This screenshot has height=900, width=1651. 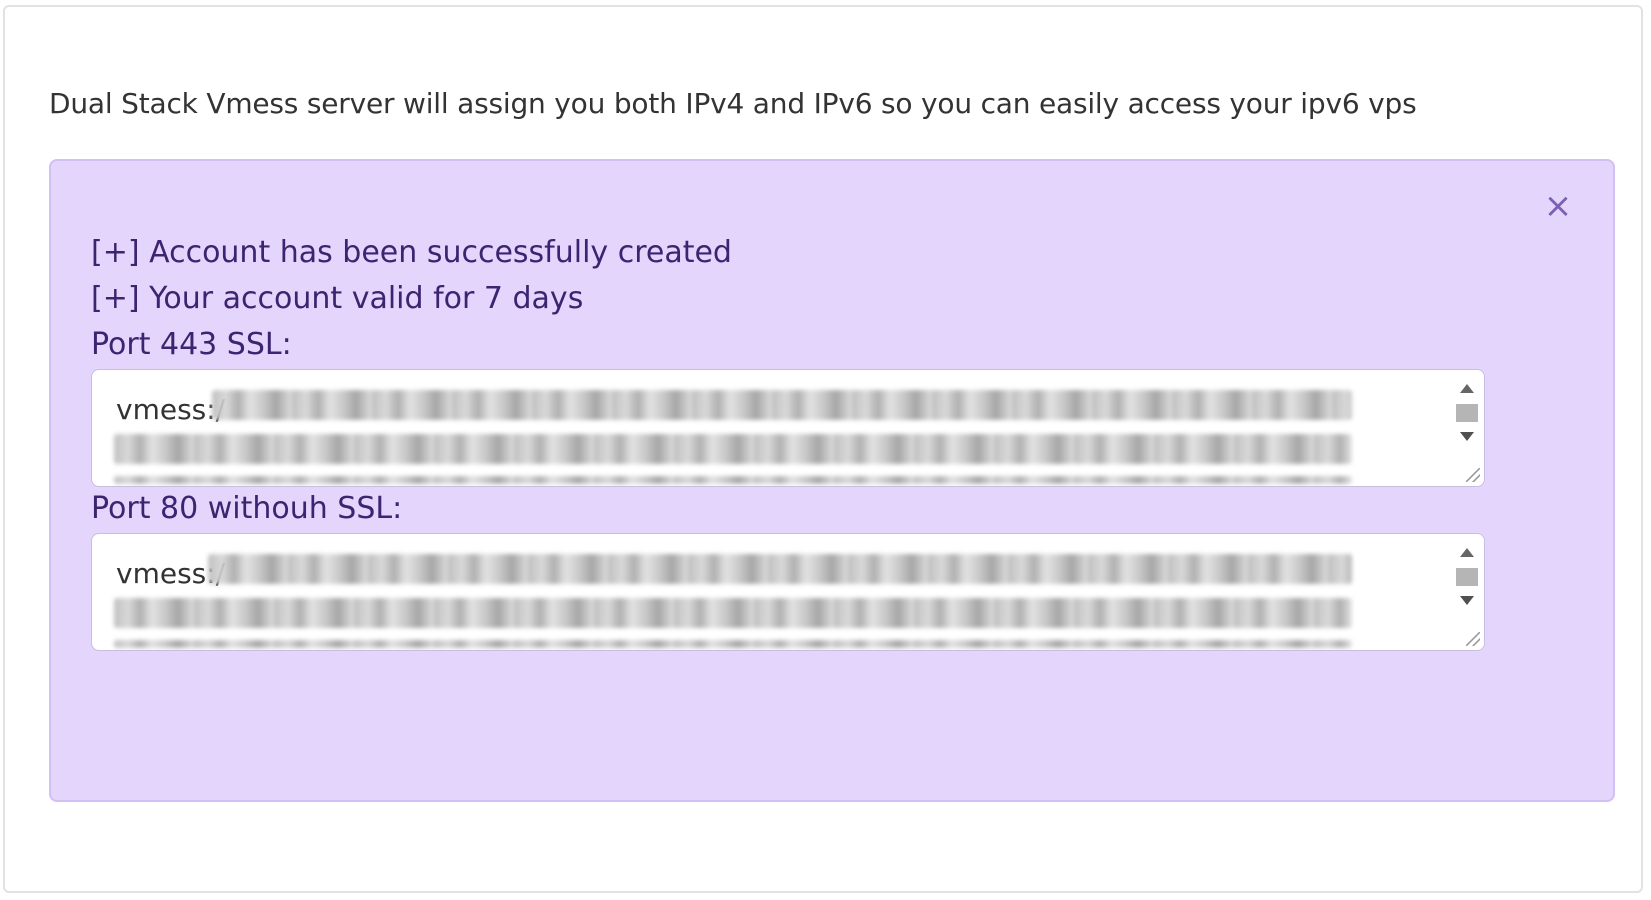 What do you see at coordinates (247, 508) in the screenshot?
I see `port-80-label: Port 80 withouh SSL:` at bounding box center [247, 508].